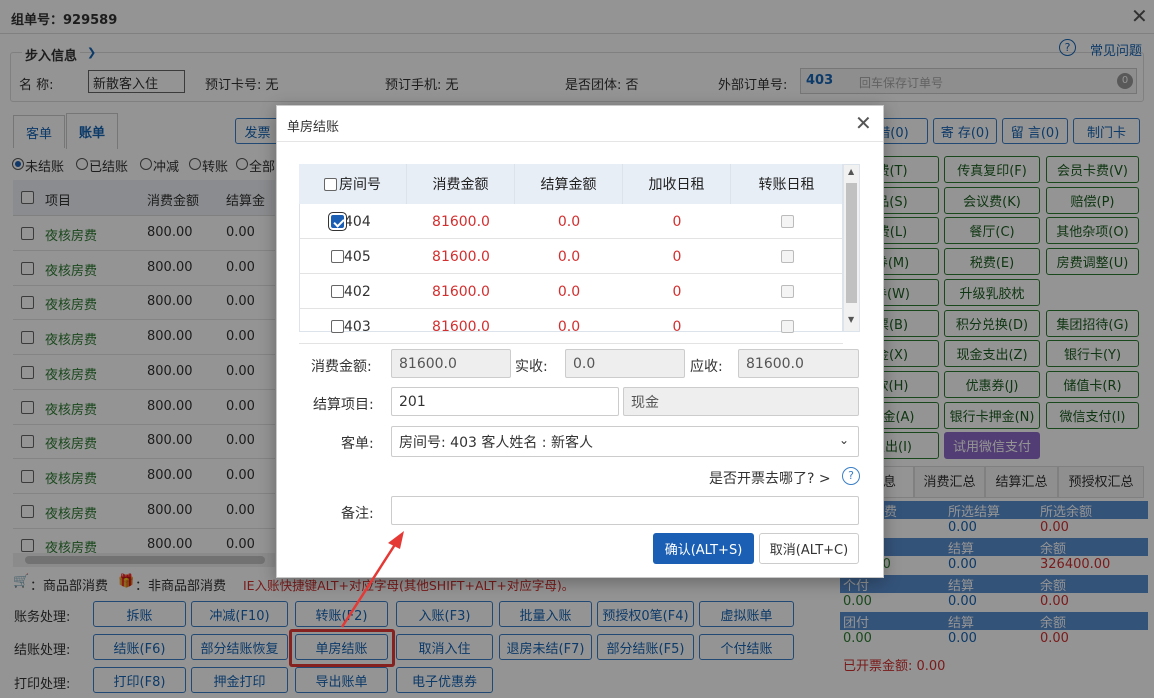  What do you see at coordinates (343, 405) in the screenshot?
I see `settle-item-label: 结算项目:` at bounding box center [343, 405].